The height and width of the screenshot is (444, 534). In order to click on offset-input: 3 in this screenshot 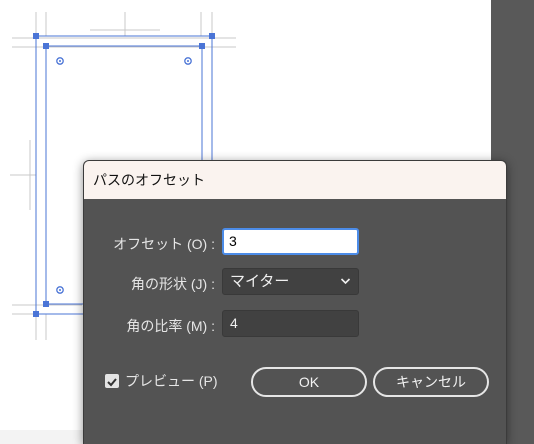, I will do `click(290, 241)`.